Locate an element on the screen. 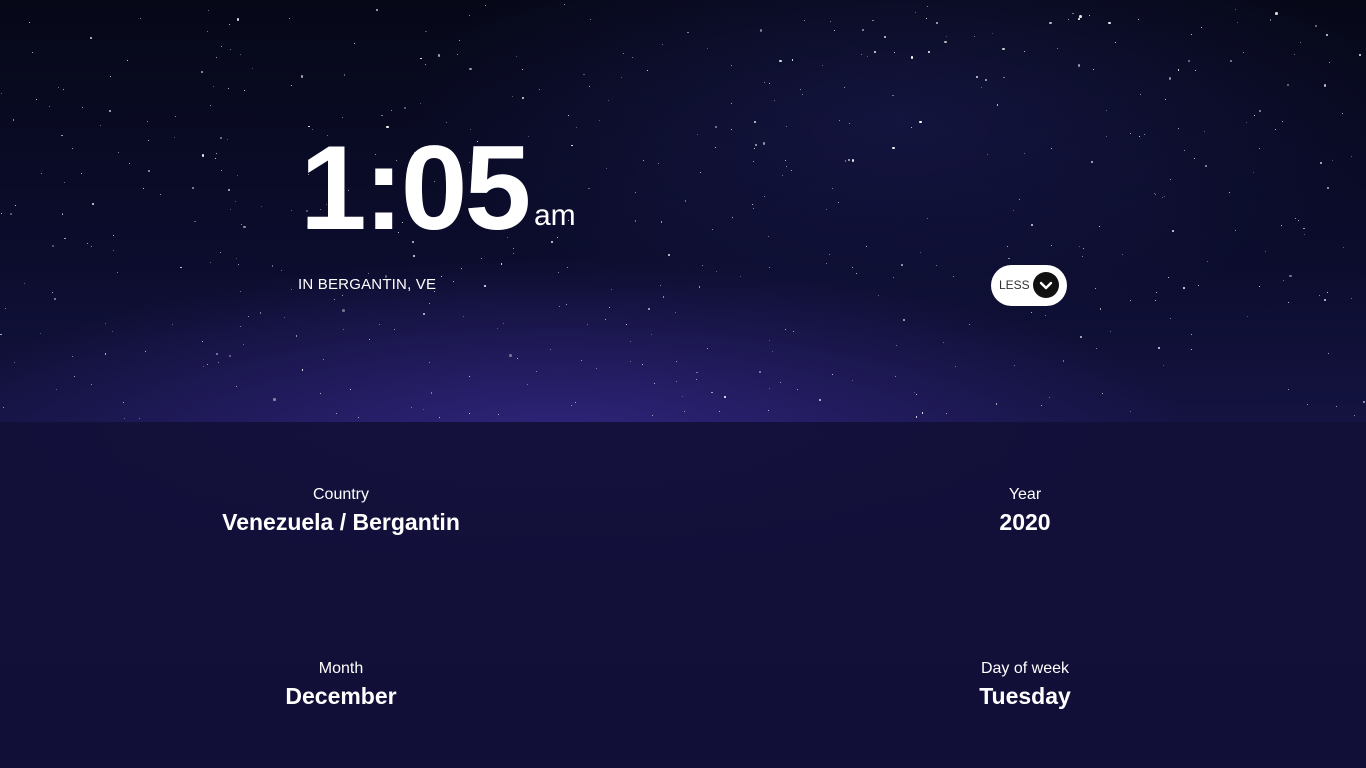 This screenshot has height=768, width=1366. info-country: Country Venezuela / Bergantin is located at coordinates (341, 511).